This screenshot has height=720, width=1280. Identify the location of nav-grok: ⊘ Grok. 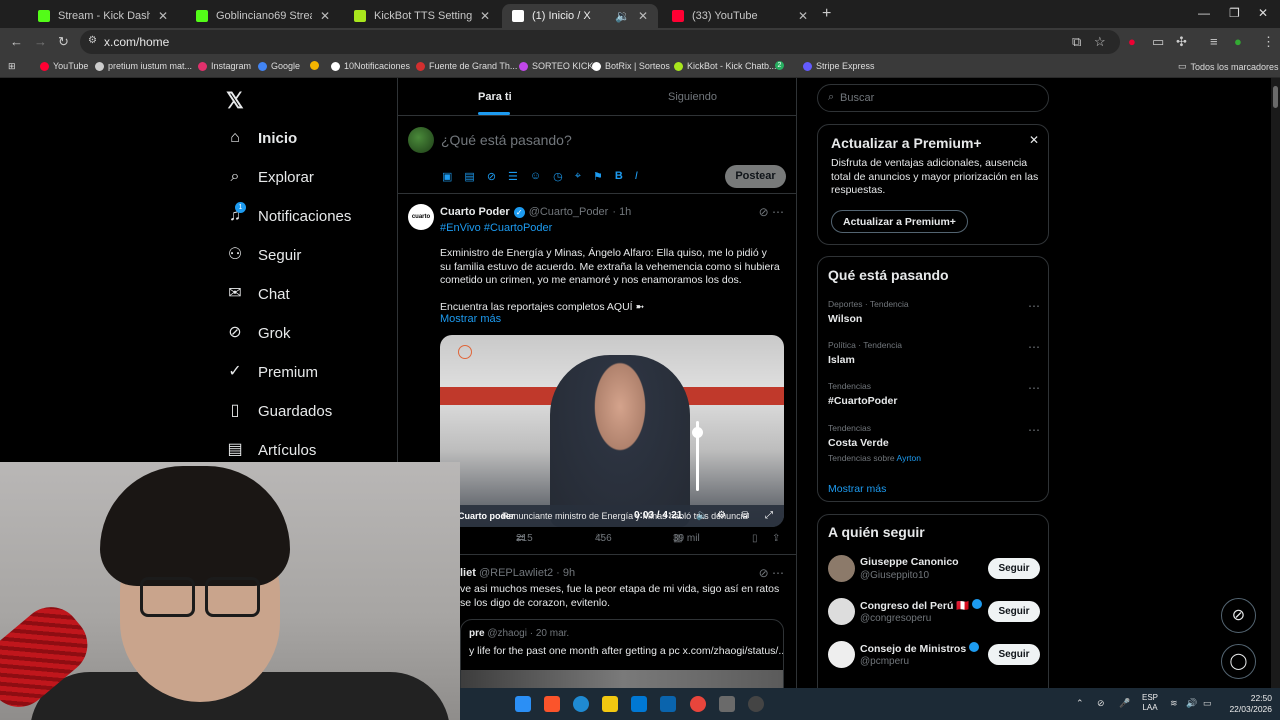
(258, 333).